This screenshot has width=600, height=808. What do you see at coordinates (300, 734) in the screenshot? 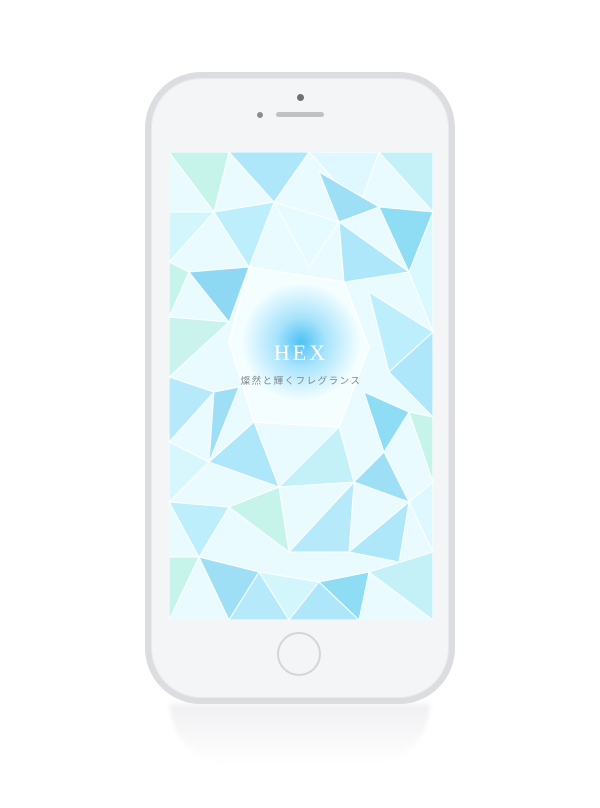
I see `phone-reflection` at bounding box center [300, 734].